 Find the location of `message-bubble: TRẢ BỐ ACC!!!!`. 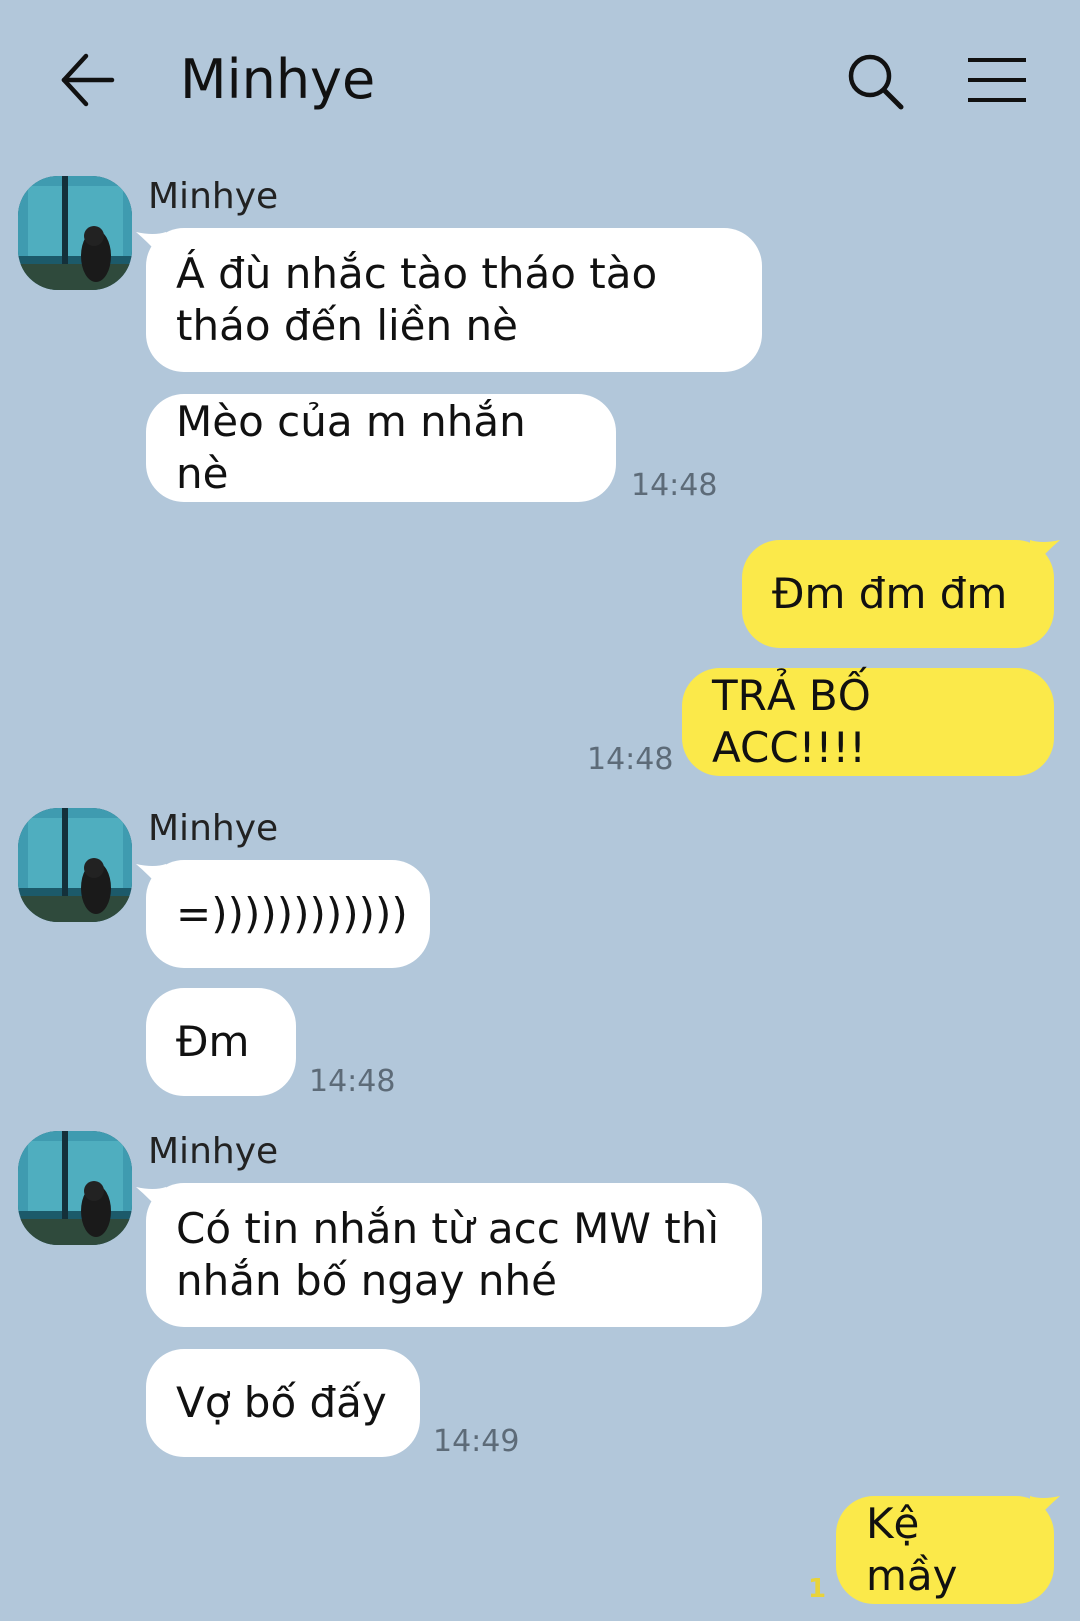

message-bubble: TRẢ BỐ ACC!!!! is located at coordinates (868, 722).